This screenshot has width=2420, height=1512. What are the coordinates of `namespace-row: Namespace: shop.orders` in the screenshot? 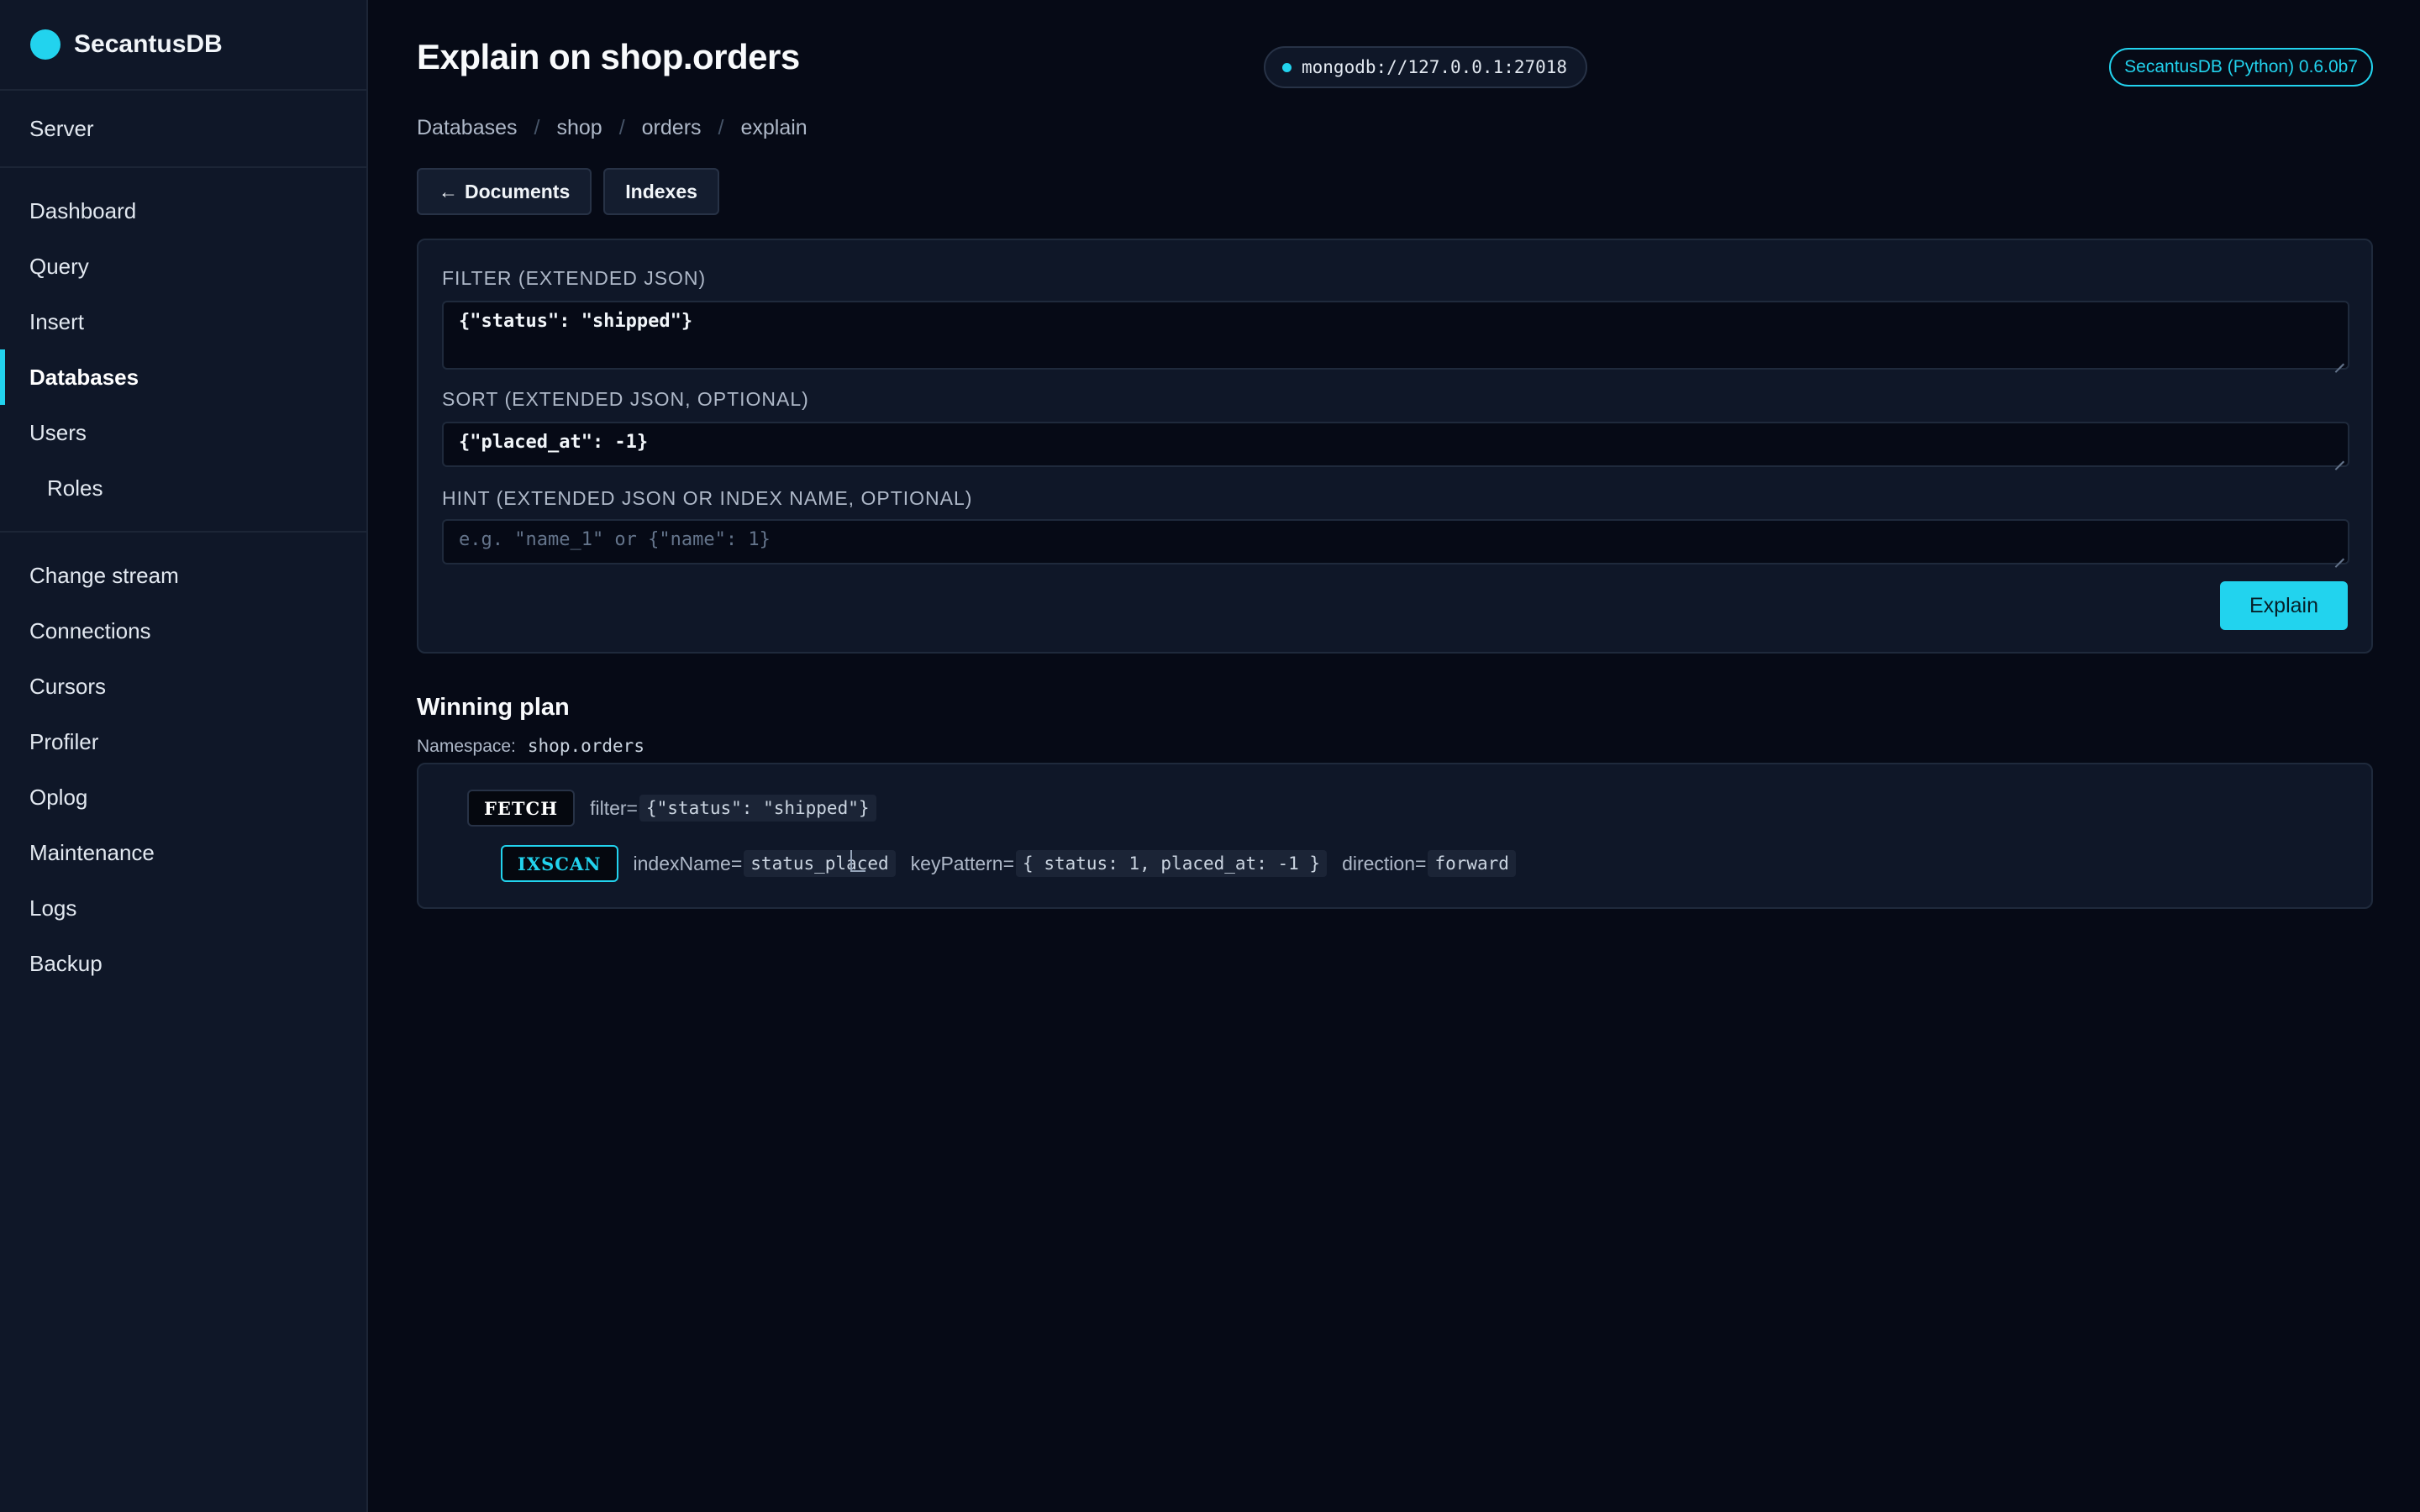 It's located at (530, 746).